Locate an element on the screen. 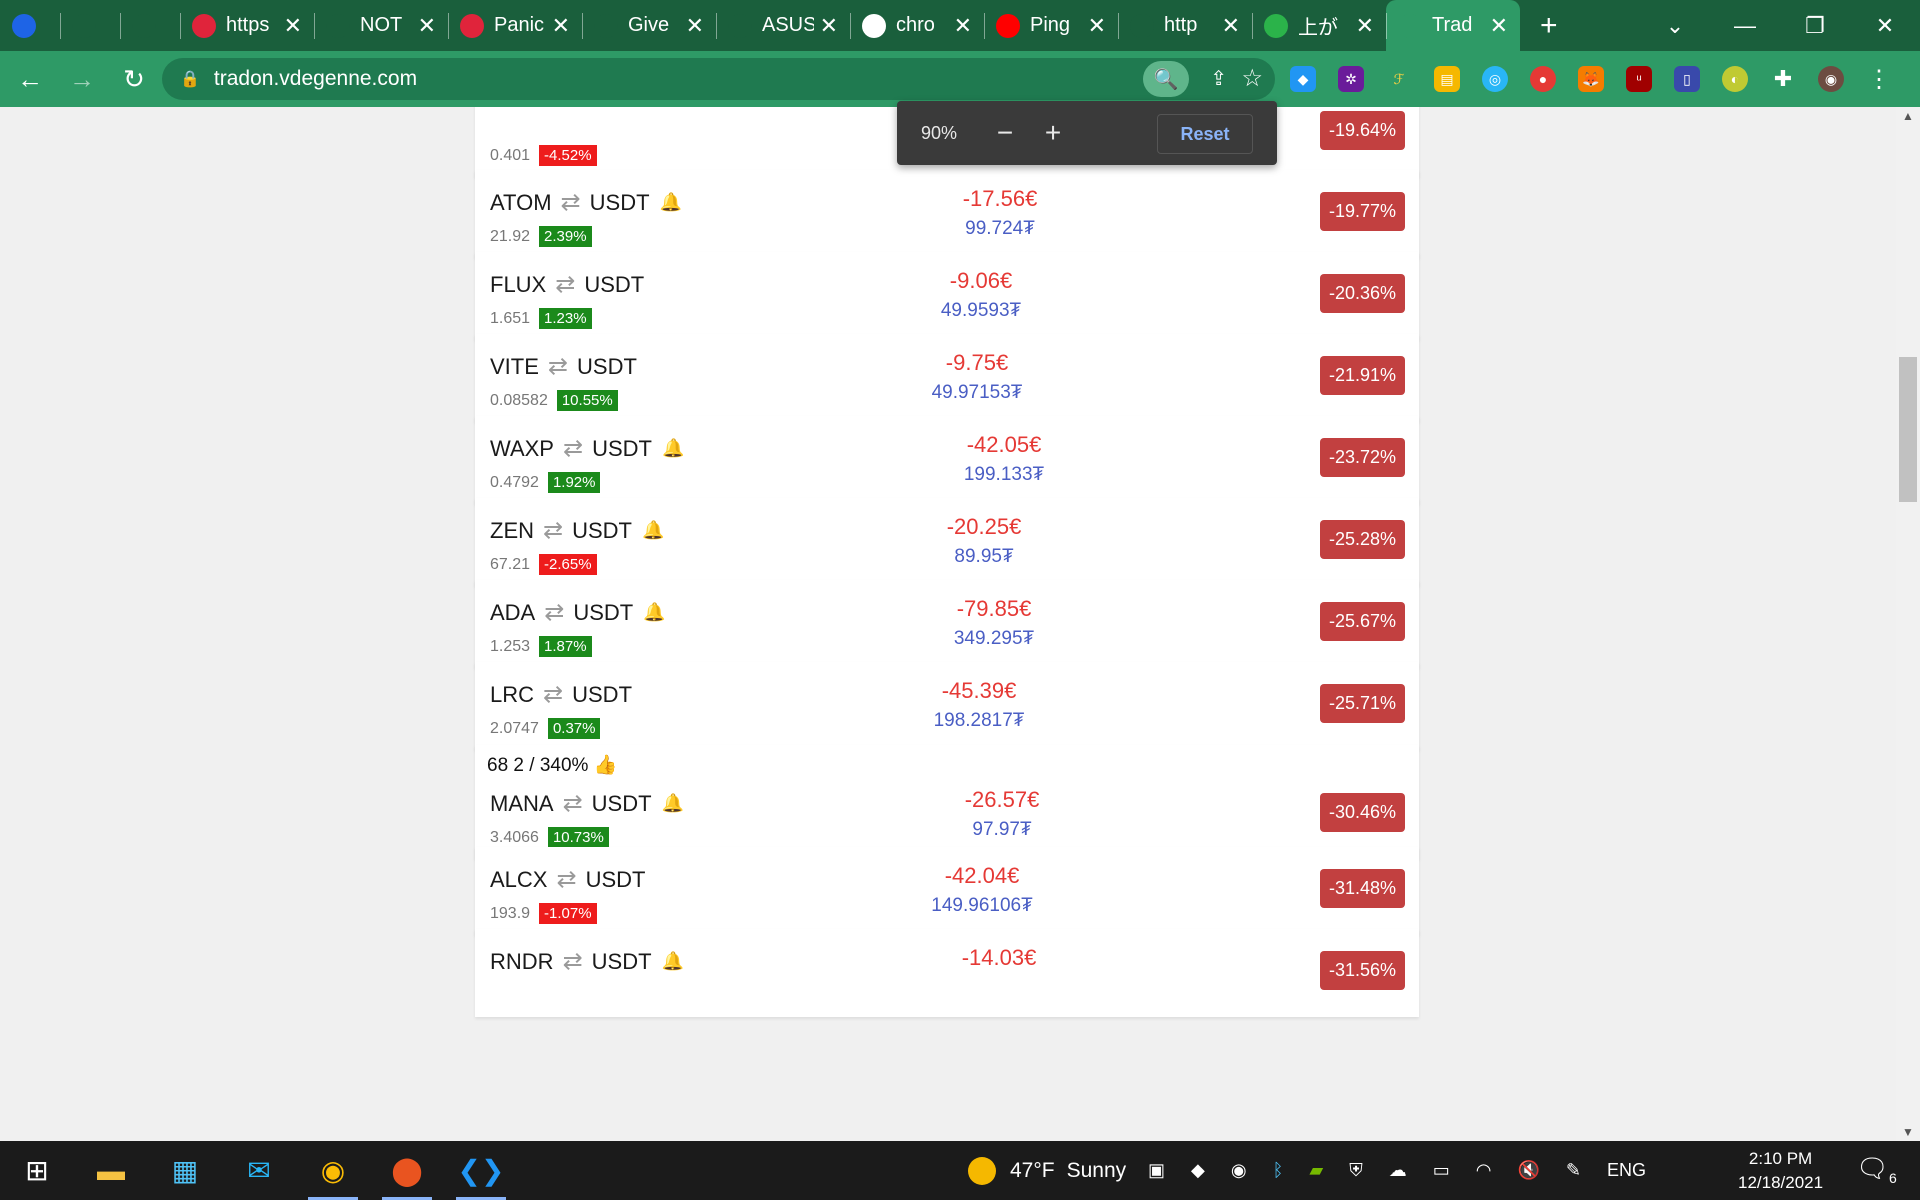 The height and width of the screenshot is (1200, 1920). reload-icon: ↻ is located at coordinates (134, 79).